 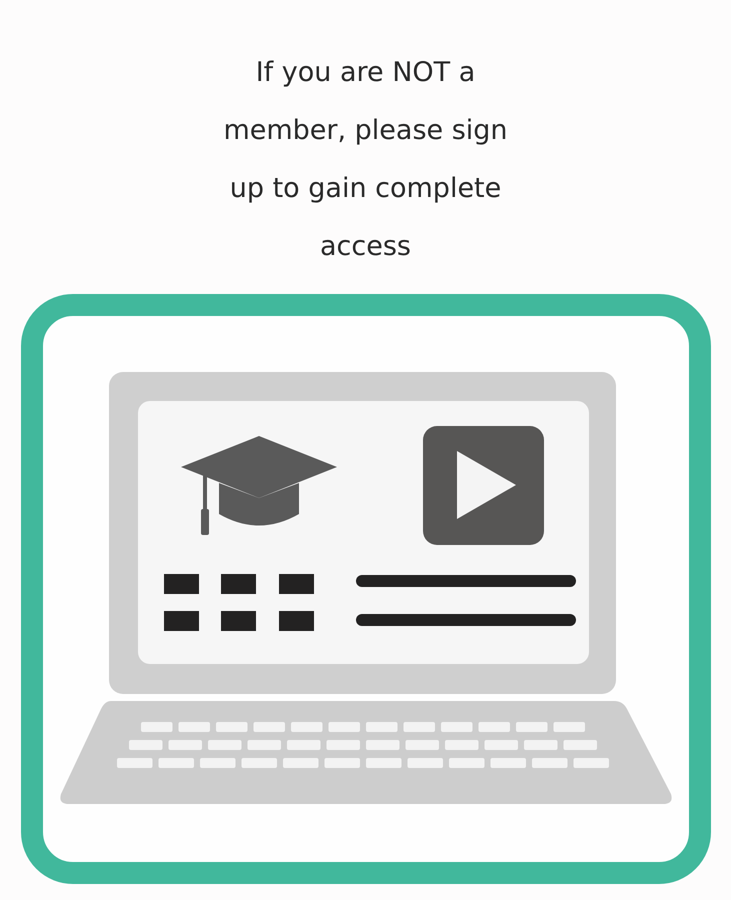 I want to click on play-icon, so click(x=483, y=485).